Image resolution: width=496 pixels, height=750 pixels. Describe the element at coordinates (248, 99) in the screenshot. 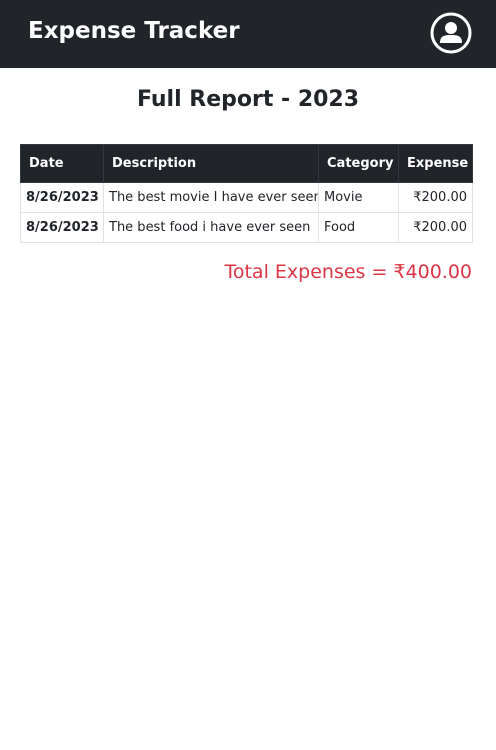

I see `page-title: Full Report - 2023` at that location.